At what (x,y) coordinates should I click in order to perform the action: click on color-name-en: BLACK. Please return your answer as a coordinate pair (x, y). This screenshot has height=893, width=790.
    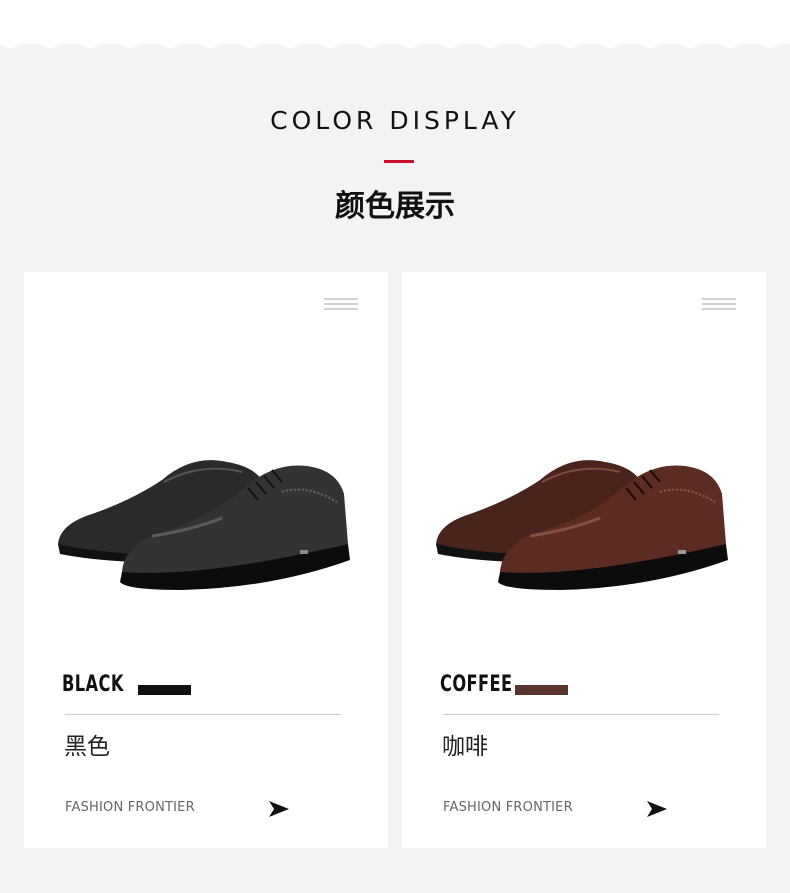
    Looking at the image, I should click on (93, 684).